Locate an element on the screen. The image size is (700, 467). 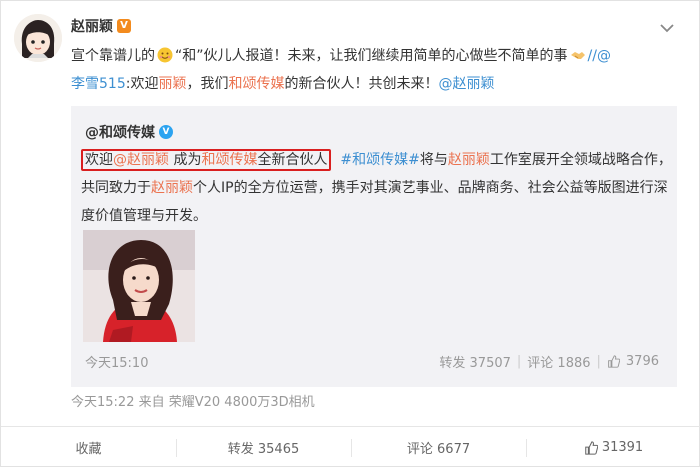
author-name: 赵丽颖 is located at coordinates (92, 26).